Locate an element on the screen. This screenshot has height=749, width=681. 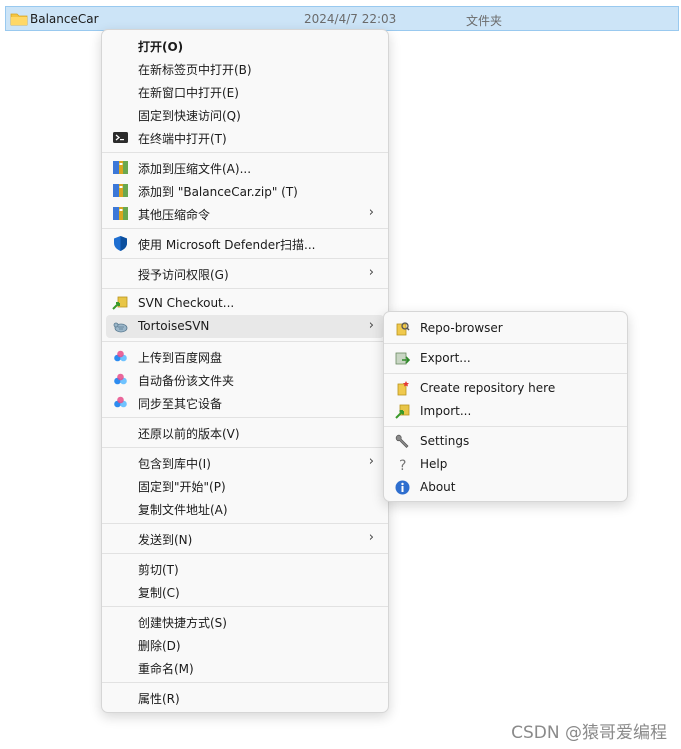
menu-item-copy: 复制(C) is located at coordinates (245, 591).